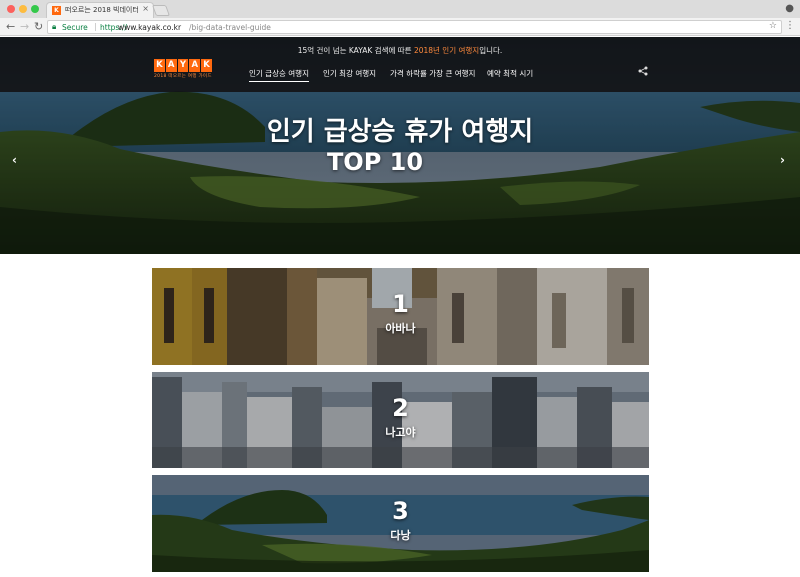  I want to click on nav-best-booking-time: 예약 최적 시기, so click(510, 73).